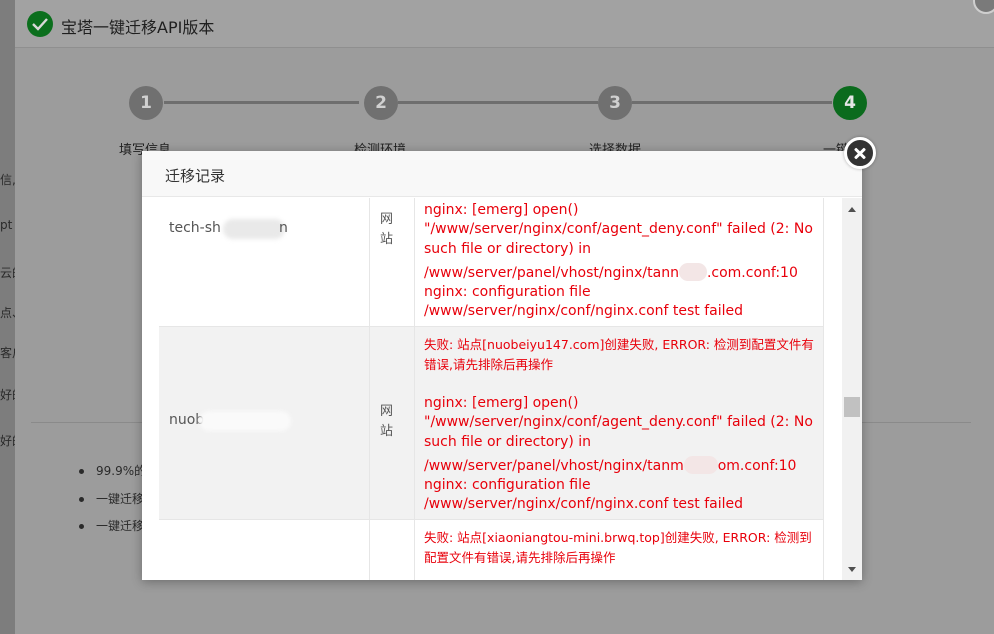 The height and width of the screenshot is (634, 994). What do you see at coordinates (146, 103) in the screenshot?
I see `step-1-circle: 1` at bounding box center [146, 103].